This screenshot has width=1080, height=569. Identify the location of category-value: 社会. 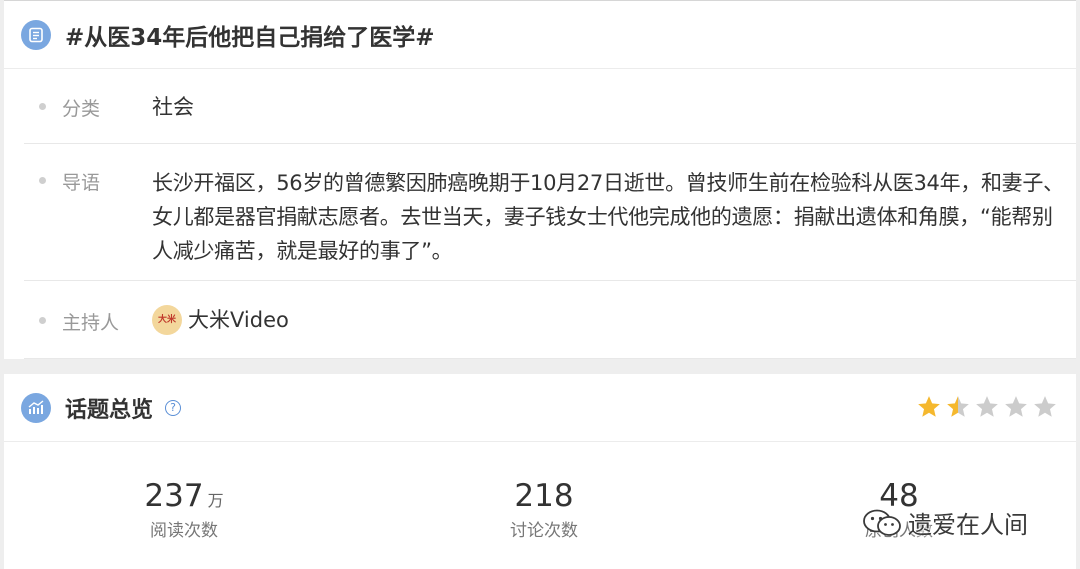
(173, 107).